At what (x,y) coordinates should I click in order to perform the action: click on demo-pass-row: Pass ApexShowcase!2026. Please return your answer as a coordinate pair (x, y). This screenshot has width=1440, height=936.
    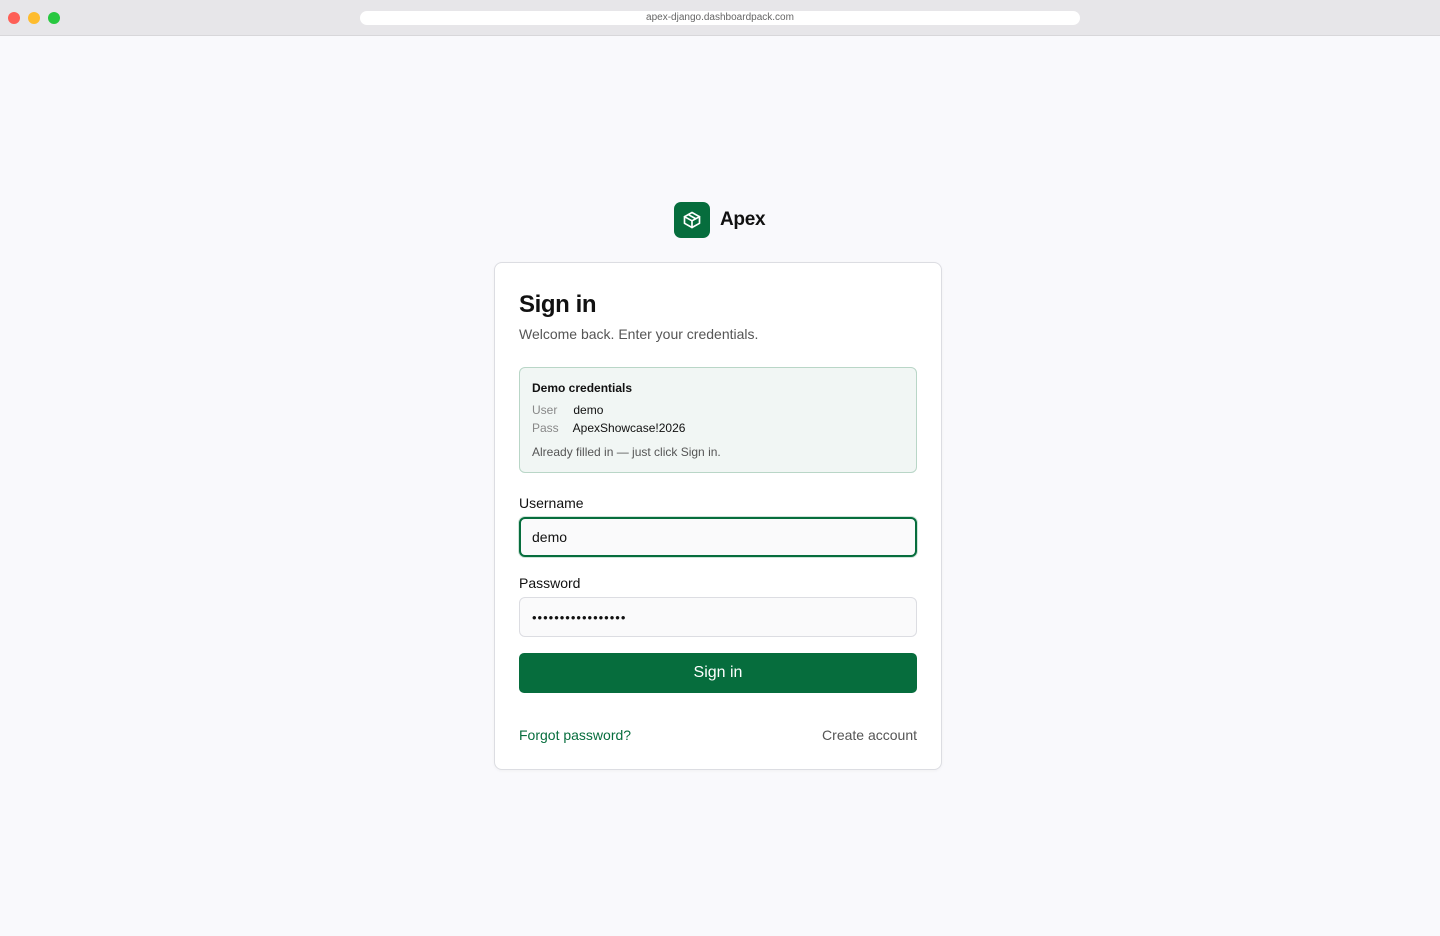
    Looking at the image, I should click on (608, 428).